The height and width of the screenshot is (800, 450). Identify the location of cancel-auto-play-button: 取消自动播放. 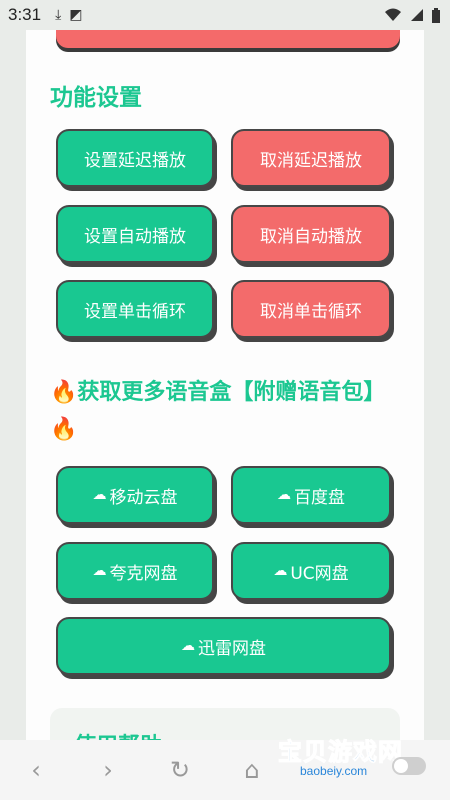
(311, 234).